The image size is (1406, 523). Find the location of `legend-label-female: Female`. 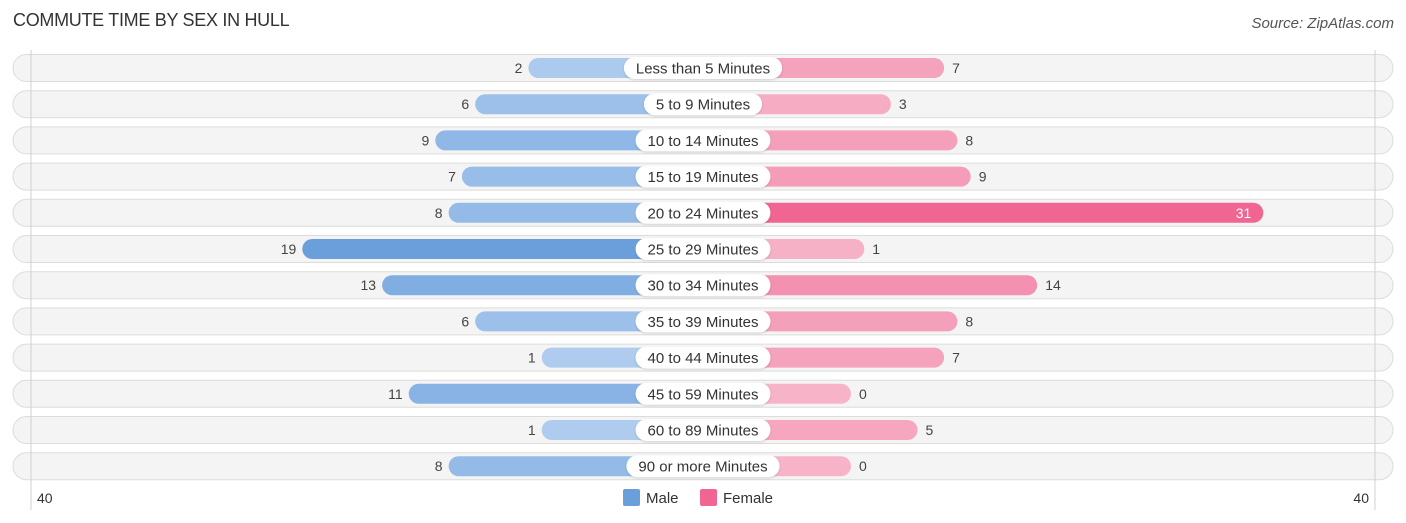

legend-label-female: Female is located at coordinates (748, 498).